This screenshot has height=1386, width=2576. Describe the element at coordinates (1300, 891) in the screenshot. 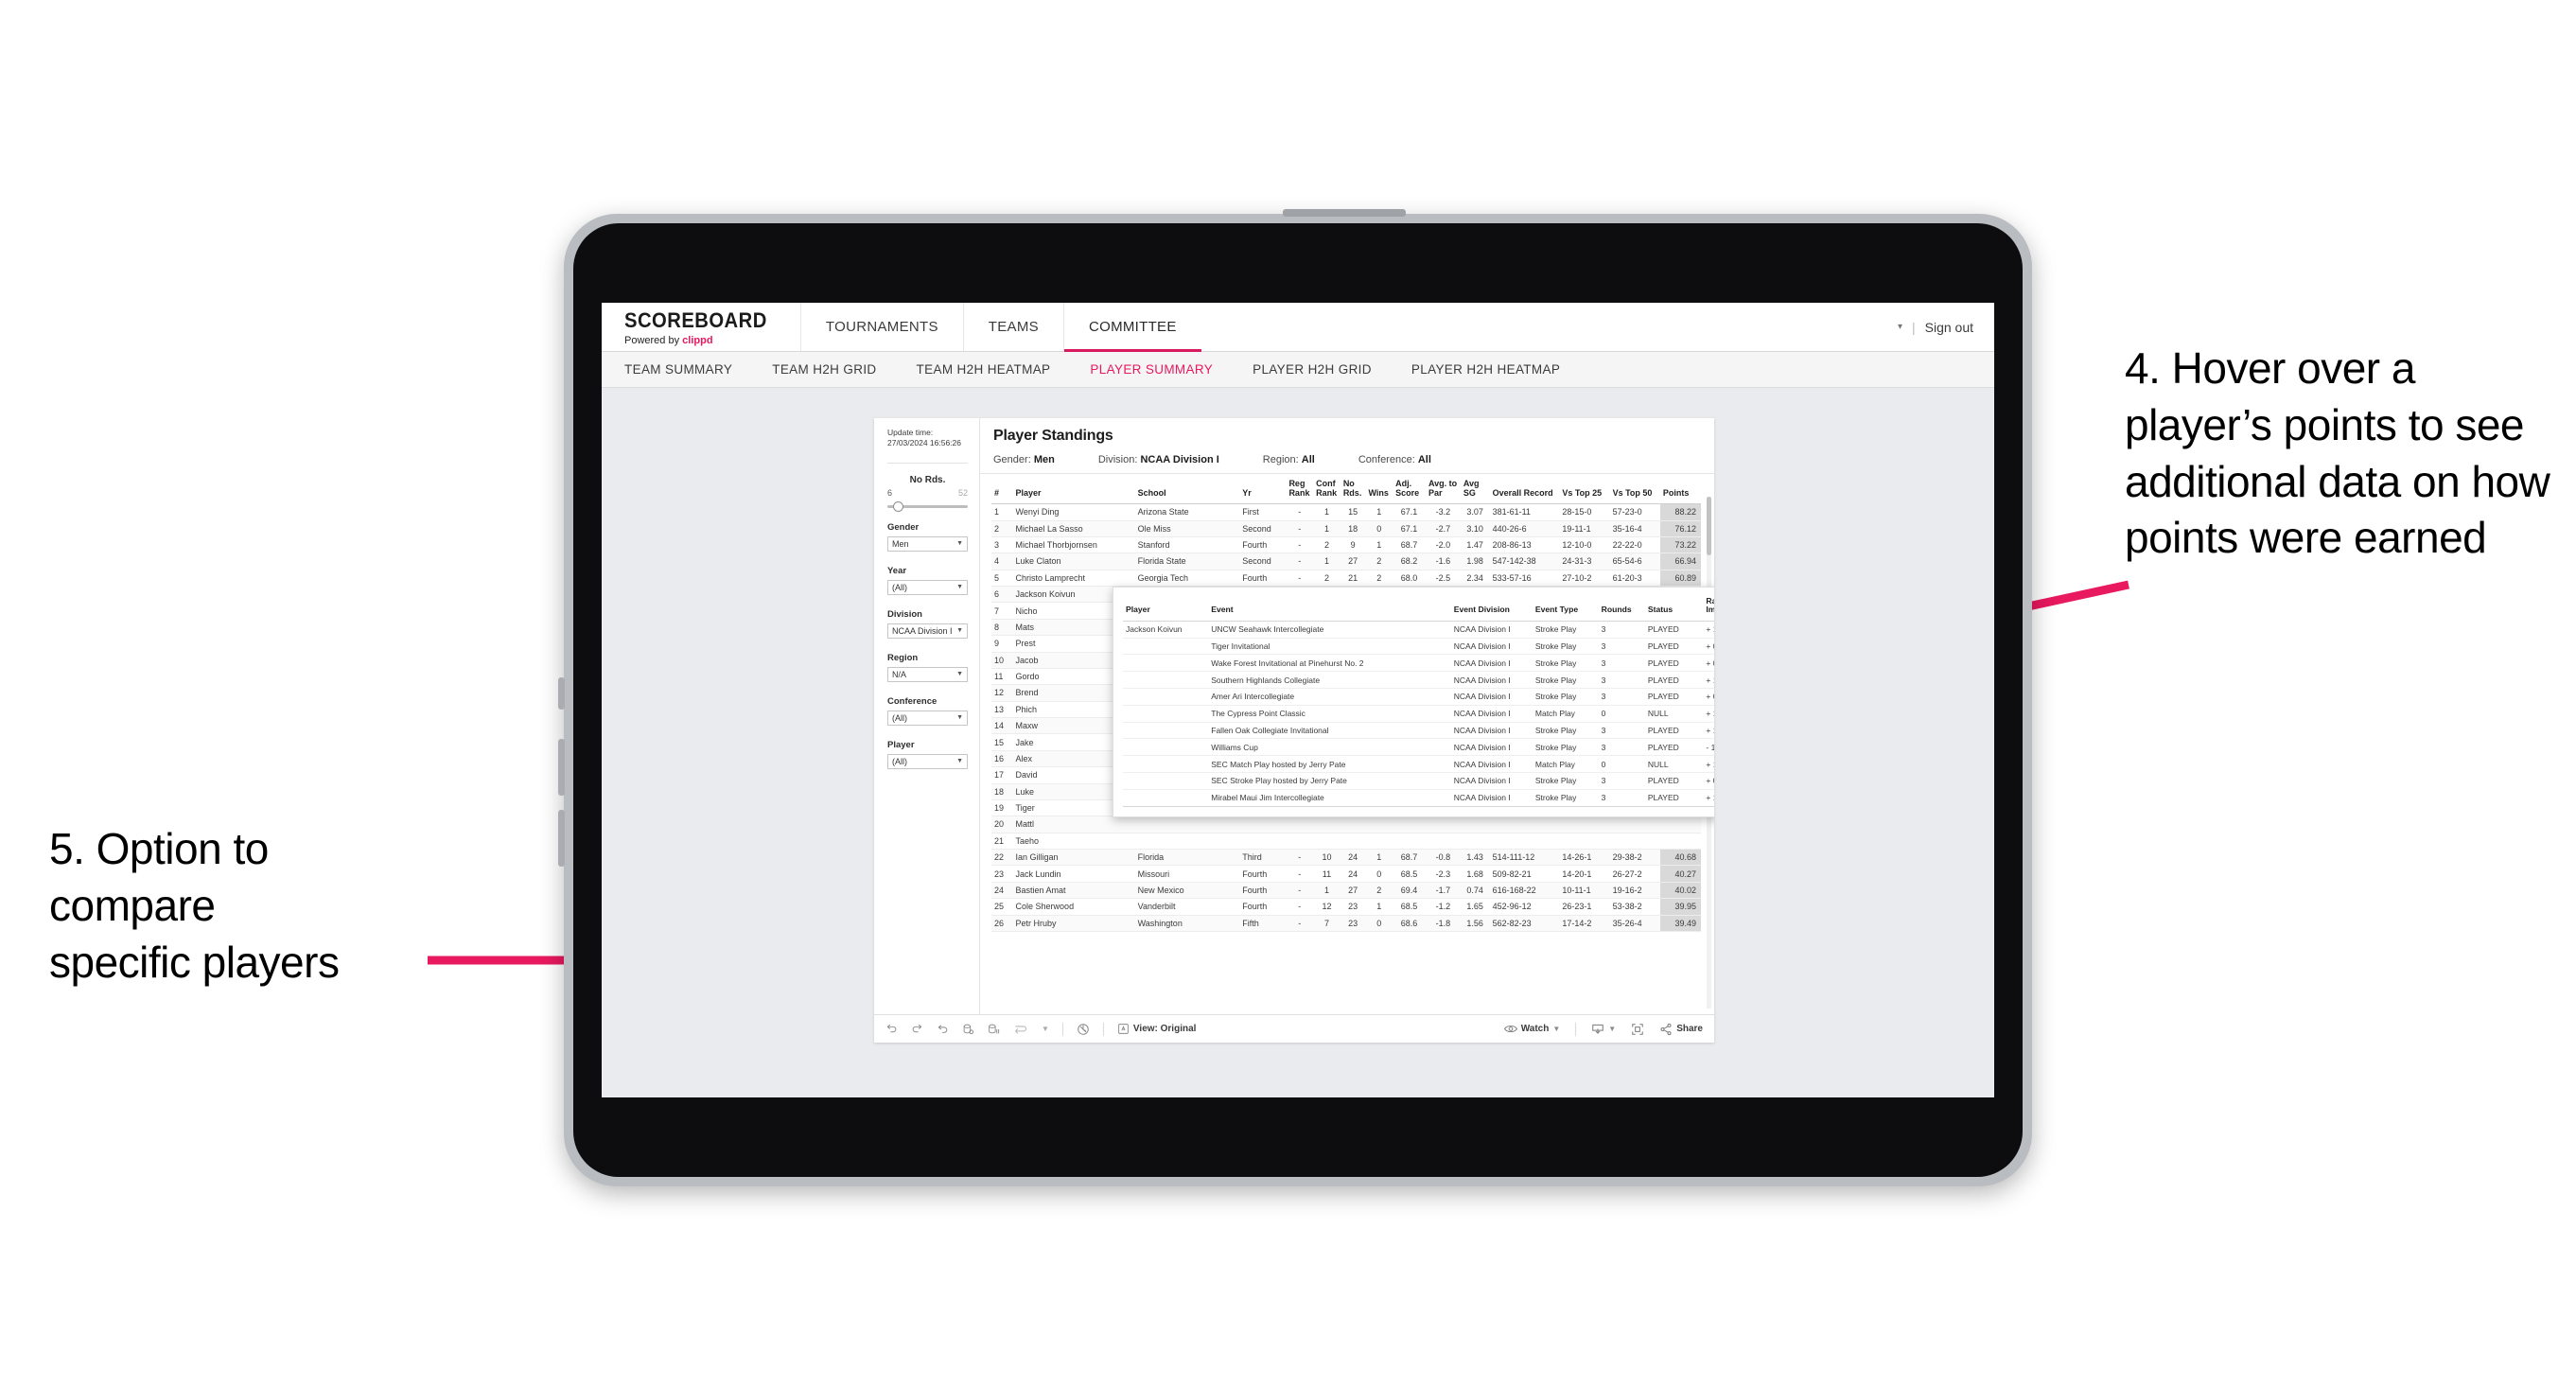

I see `reg-rank-cell: -` at that location.